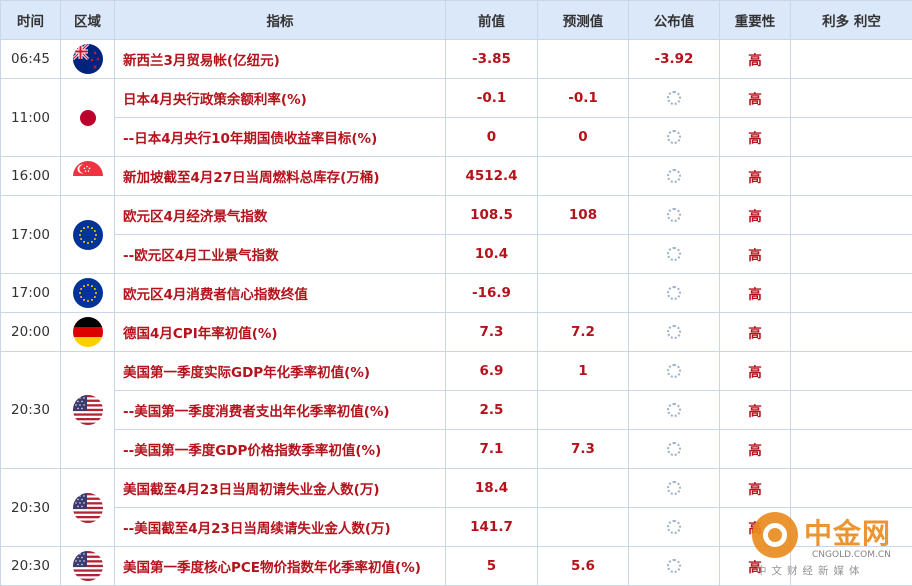 This screenshot has width=912, height=586. Describe the element at coordinates (31, 59) in the screenshot. I see `time-cell: 06:45` at that location.